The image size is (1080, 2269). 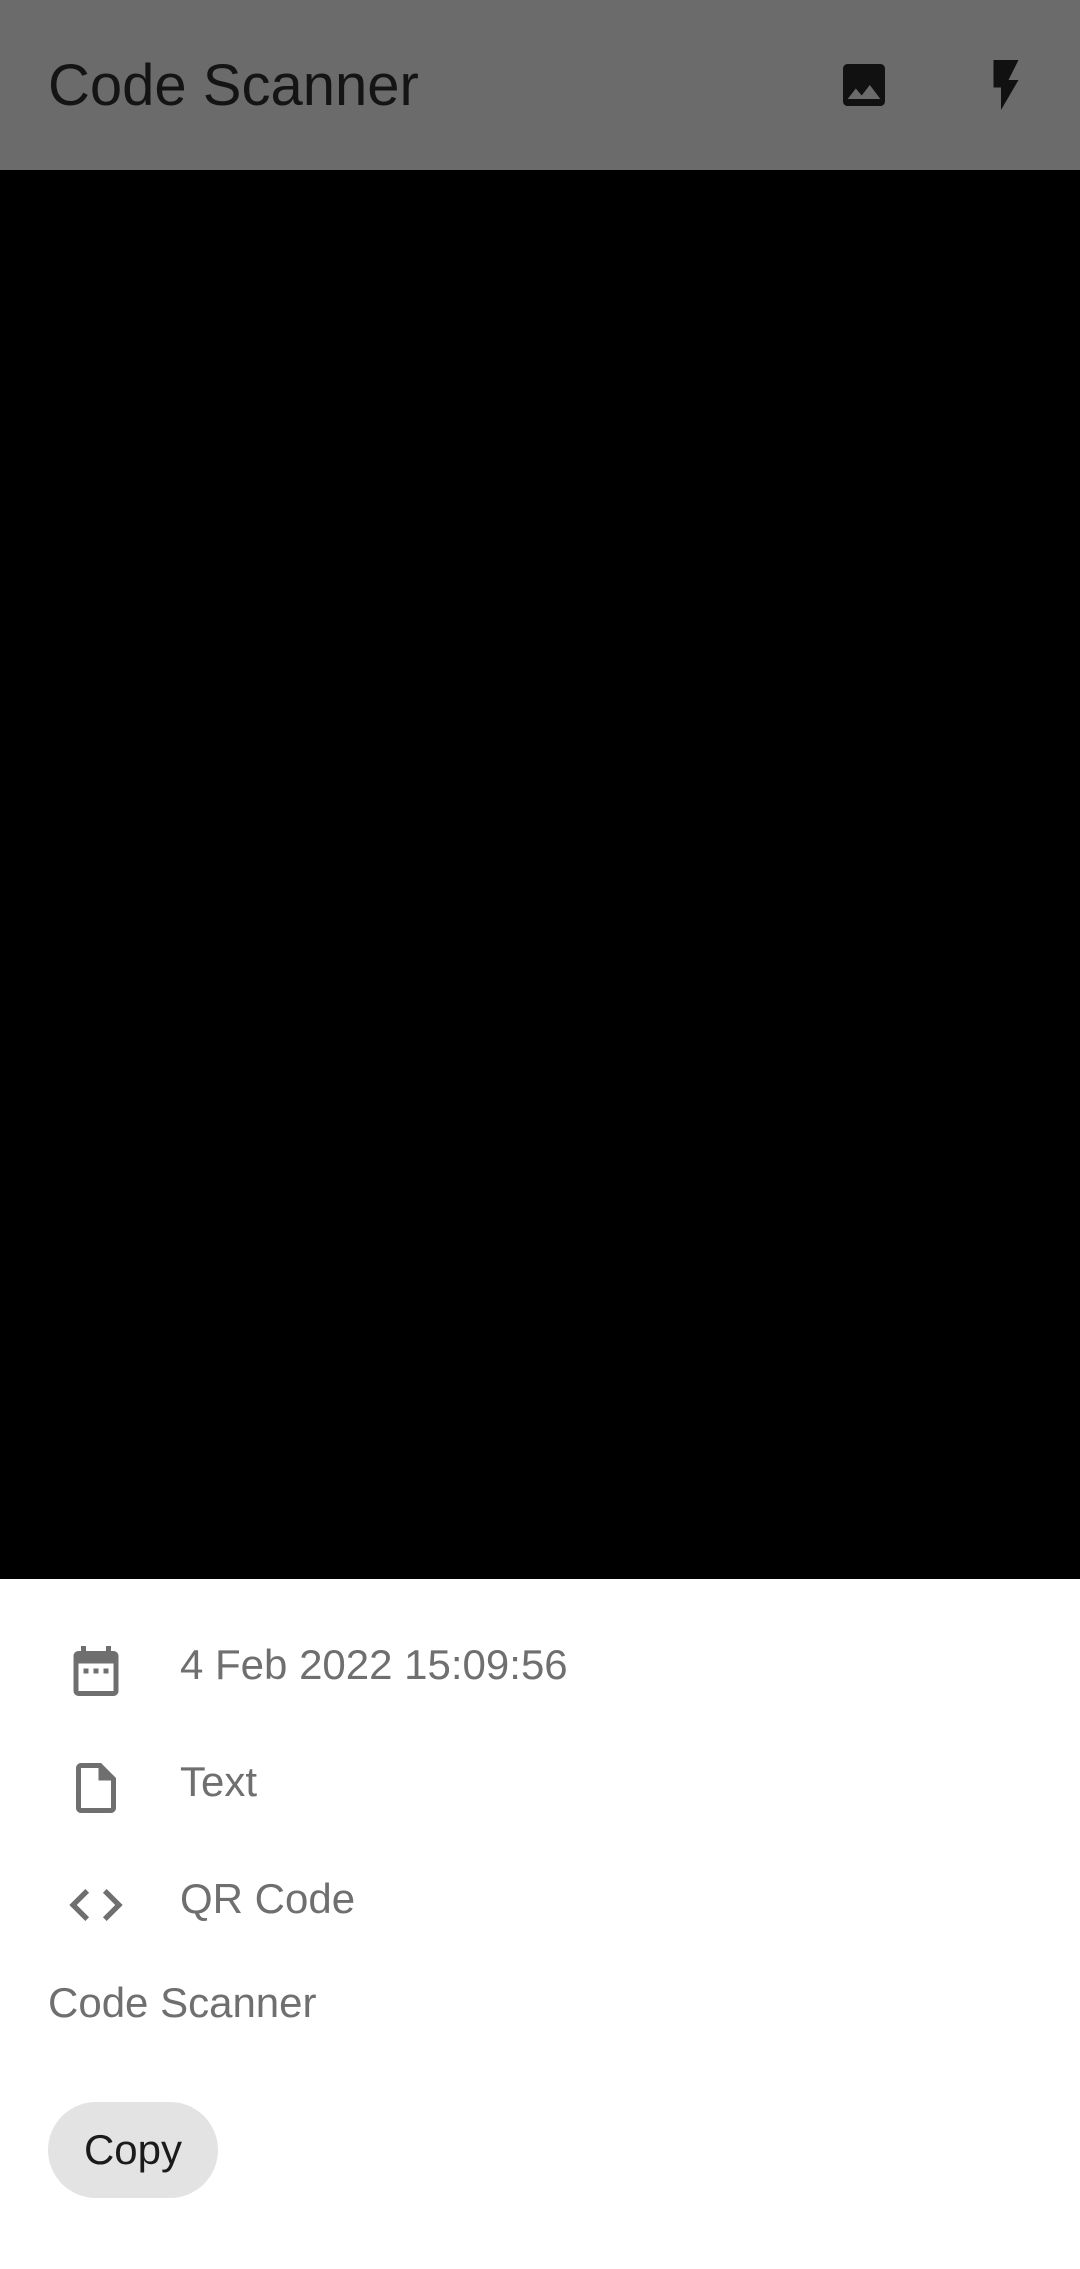 I want to click on scan-date-row: 4 Feb 2022 15:09:56, so click(x=540, y=1665).